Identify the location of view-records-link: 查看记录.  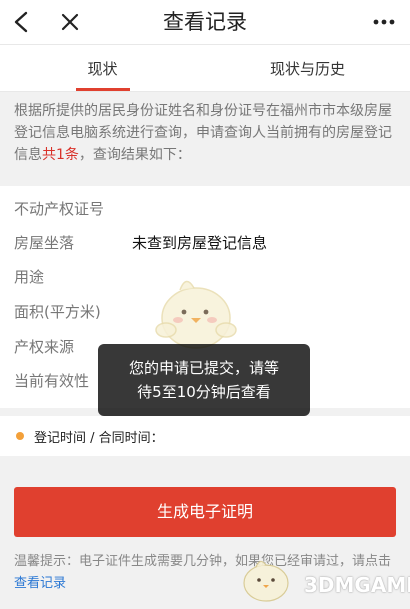
(40, 583).